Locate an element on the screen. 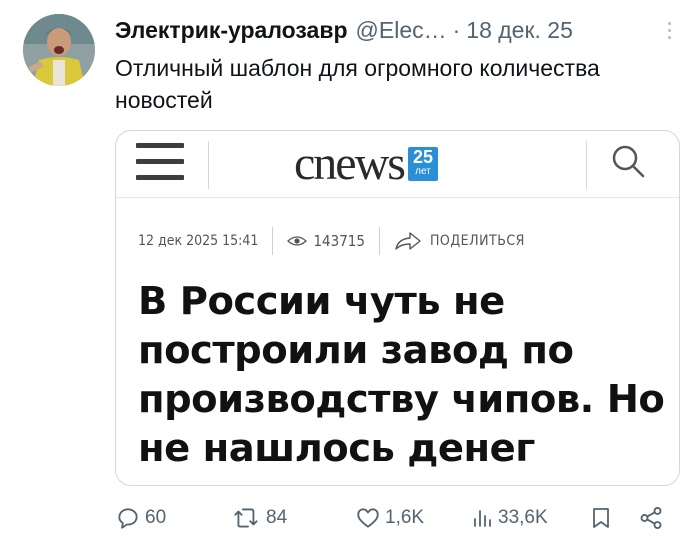 The image size is (700, 549). views-count: 33,6K is located at coordinates (523, 517).